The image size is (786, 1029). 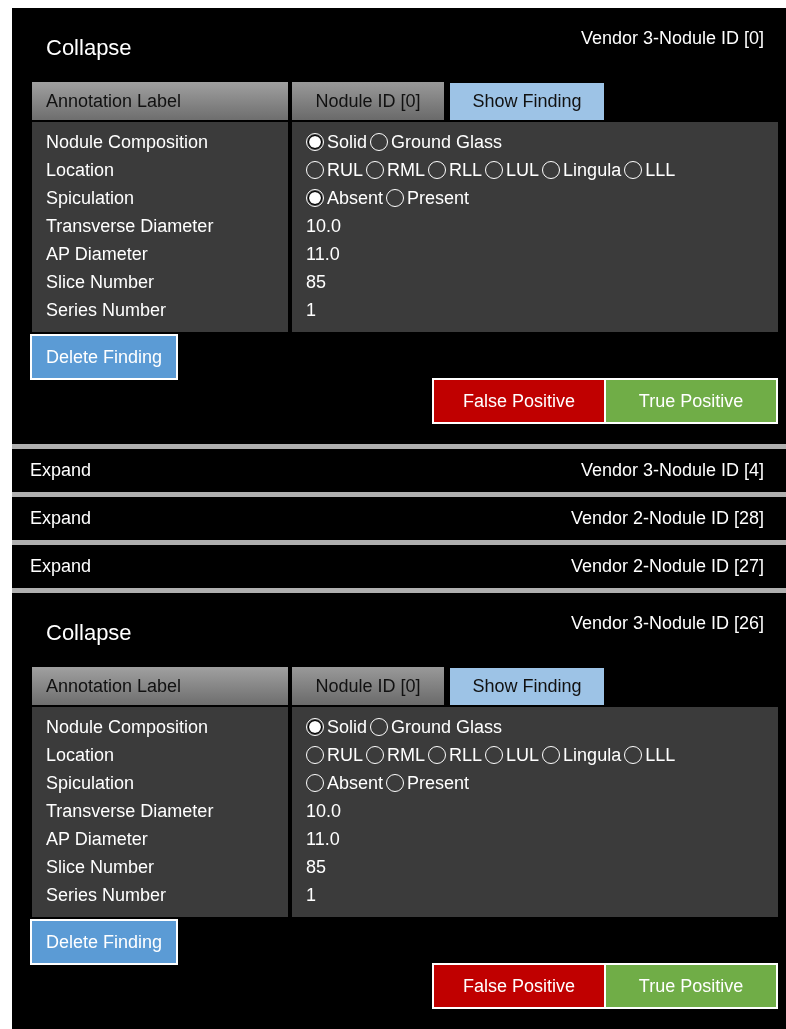 I want to click on panel-title: Vendor 3-Nodule ID [0], so click(x=672, y=38).